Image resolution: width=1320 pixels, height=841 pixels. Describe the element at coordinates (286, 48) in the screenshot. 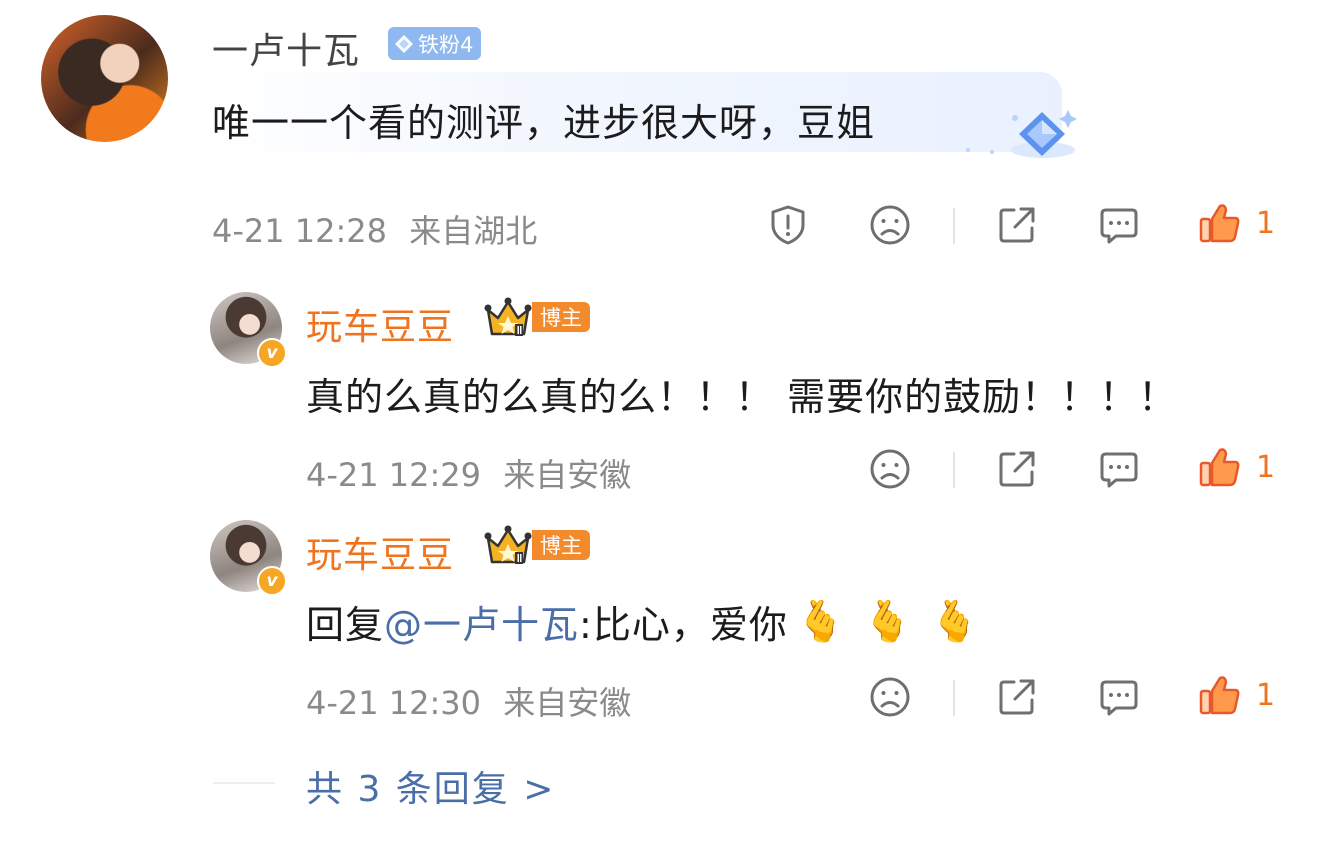

I see `comment-username: 一卢十瓦` at that location.